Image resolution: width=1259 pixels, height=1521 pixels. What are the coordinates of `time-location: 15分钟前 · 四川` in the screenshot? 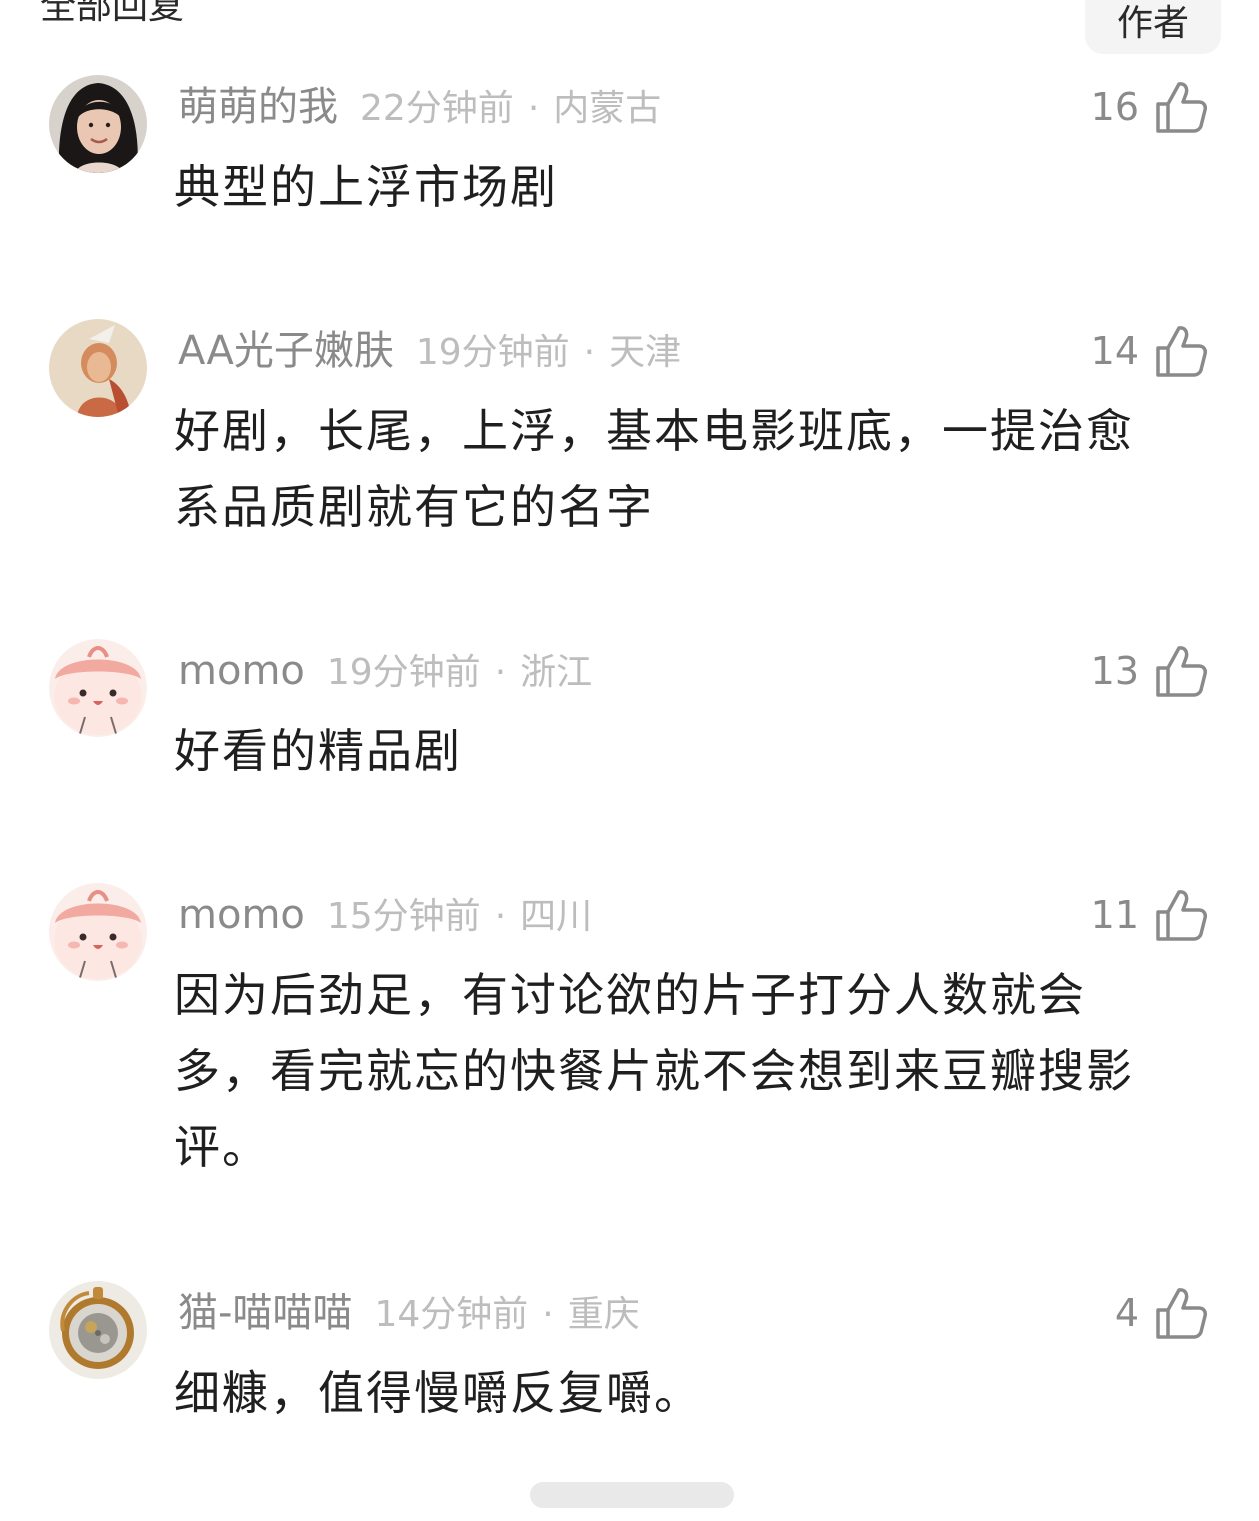 It's located at (459, 916).